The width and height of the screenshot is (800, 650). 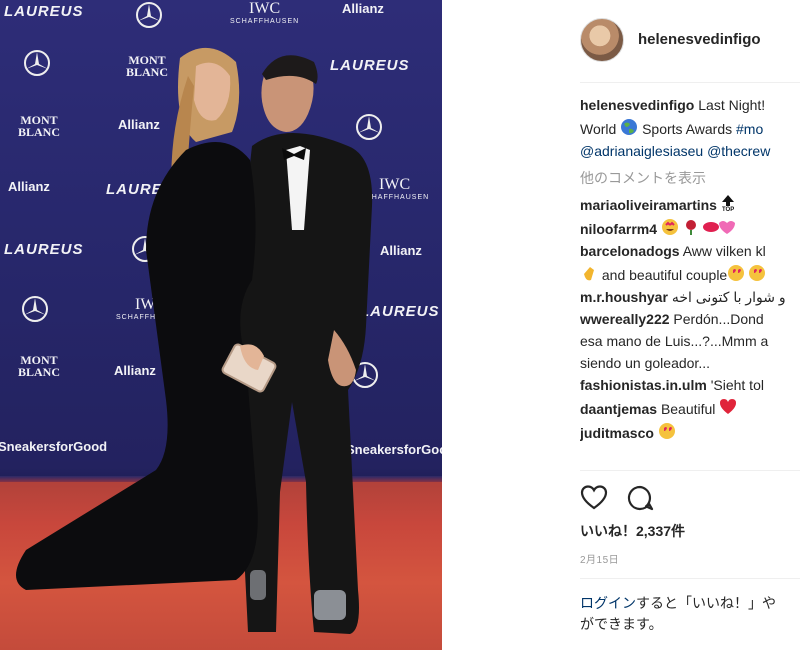 I want to click on comment-username: wwereally222, so click(x=625, y=319).